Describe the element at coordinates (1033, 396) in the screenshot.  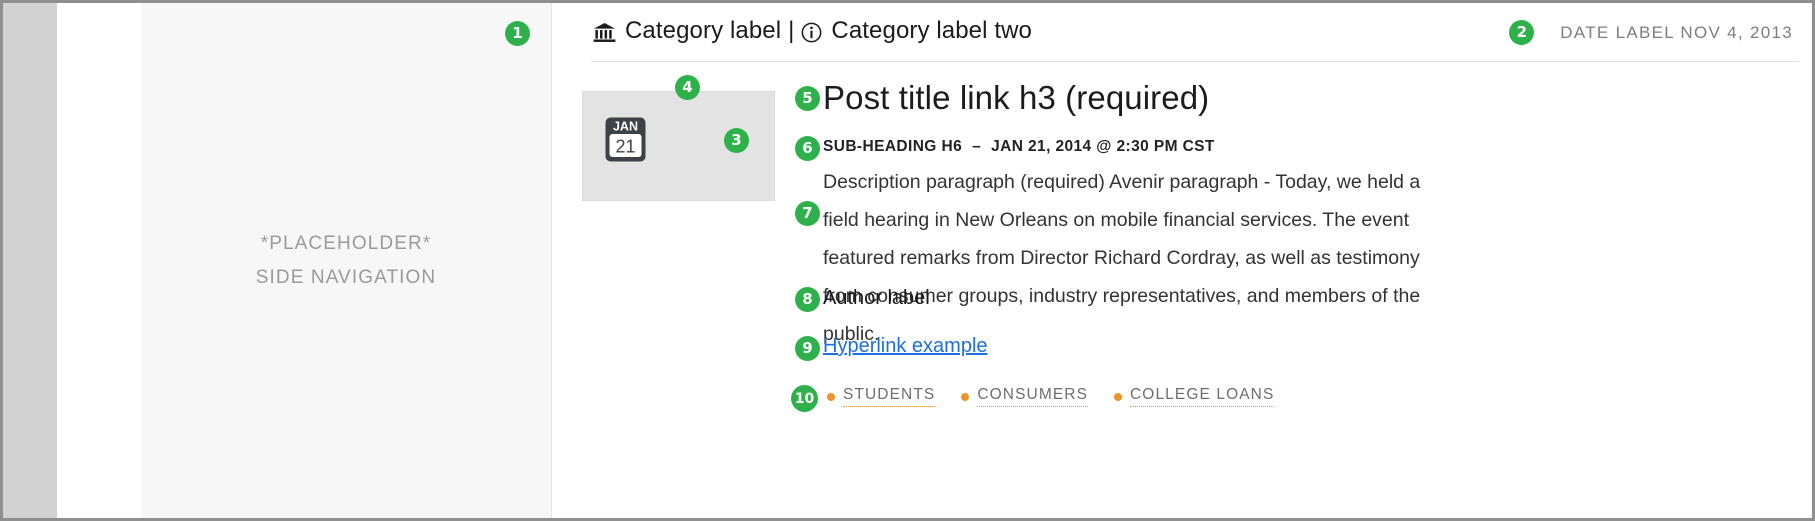
I see `tag-label: CONSUMERS` at that location.